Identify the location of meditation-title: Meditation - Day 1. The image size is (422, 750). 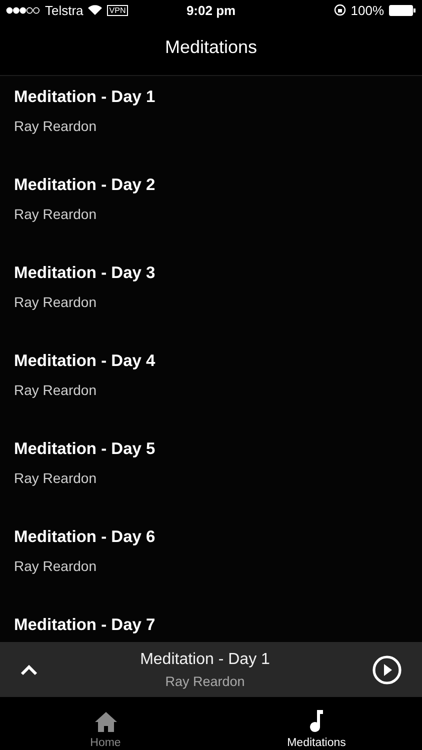
(211, 97).